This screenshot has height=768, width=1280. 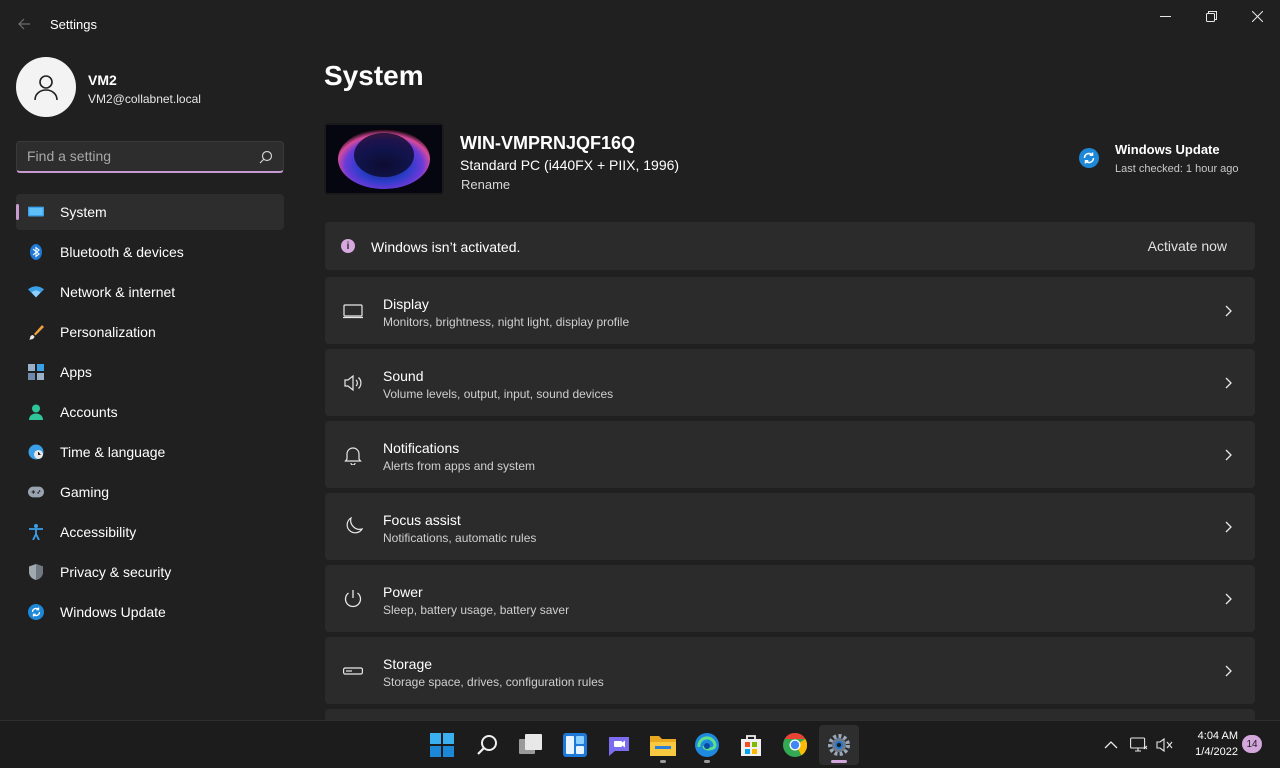 I want to click on user-name: VM2, so click(x=102, y=80).